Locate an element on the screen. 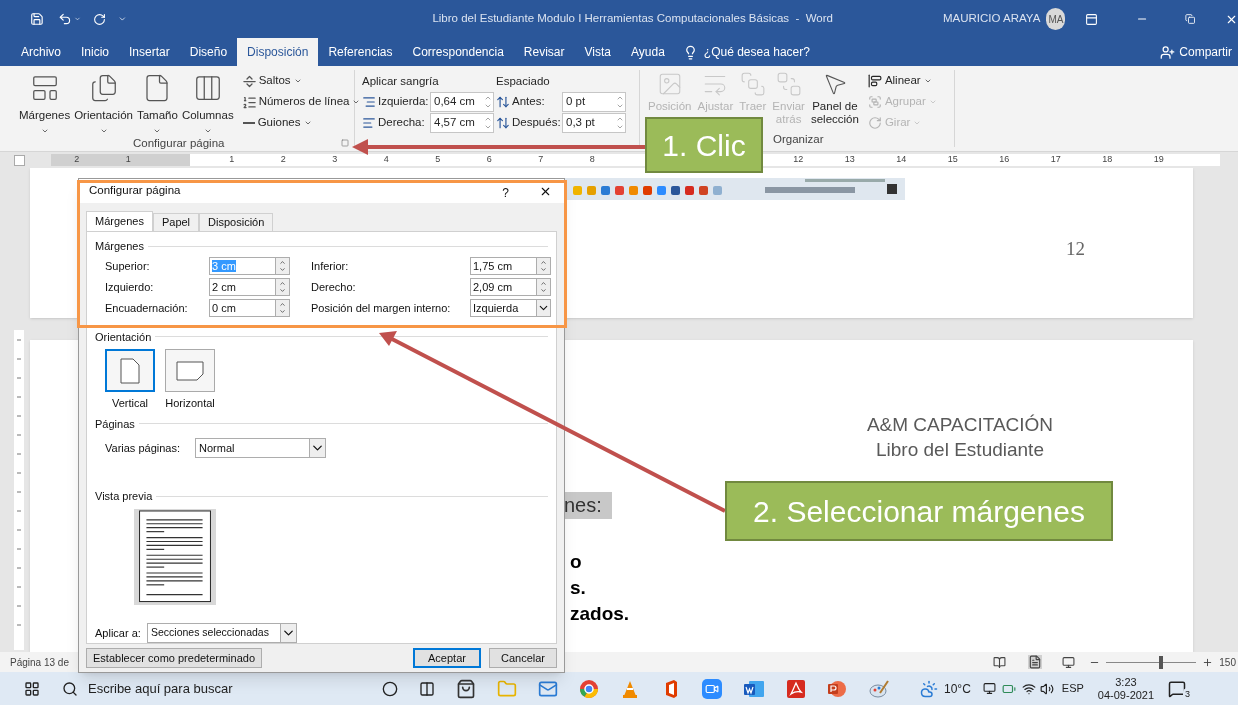 The image size is (1238, 705). spacing-icon is located at coordinates (503, 102).